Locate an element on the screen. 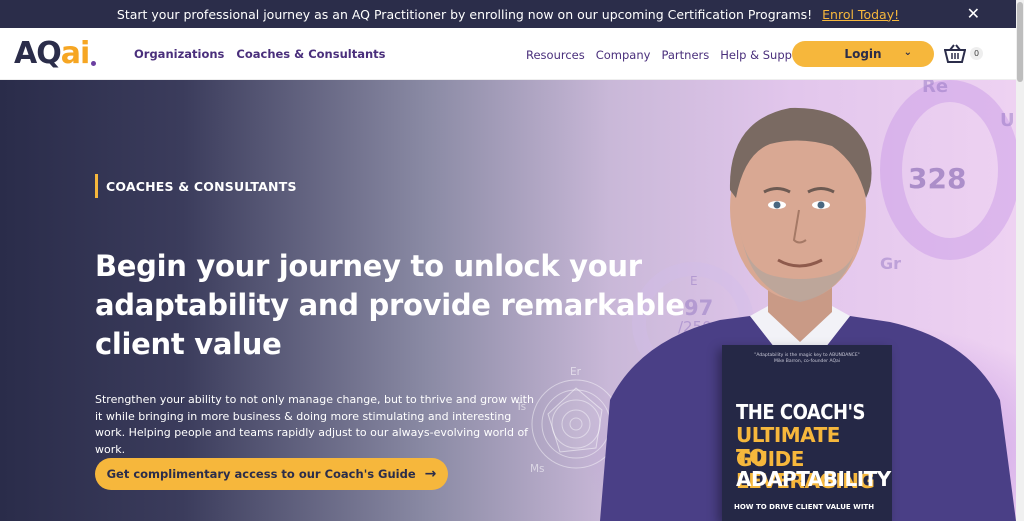  nav-link-organizations: Organizations is located at coordinates (179, 54).